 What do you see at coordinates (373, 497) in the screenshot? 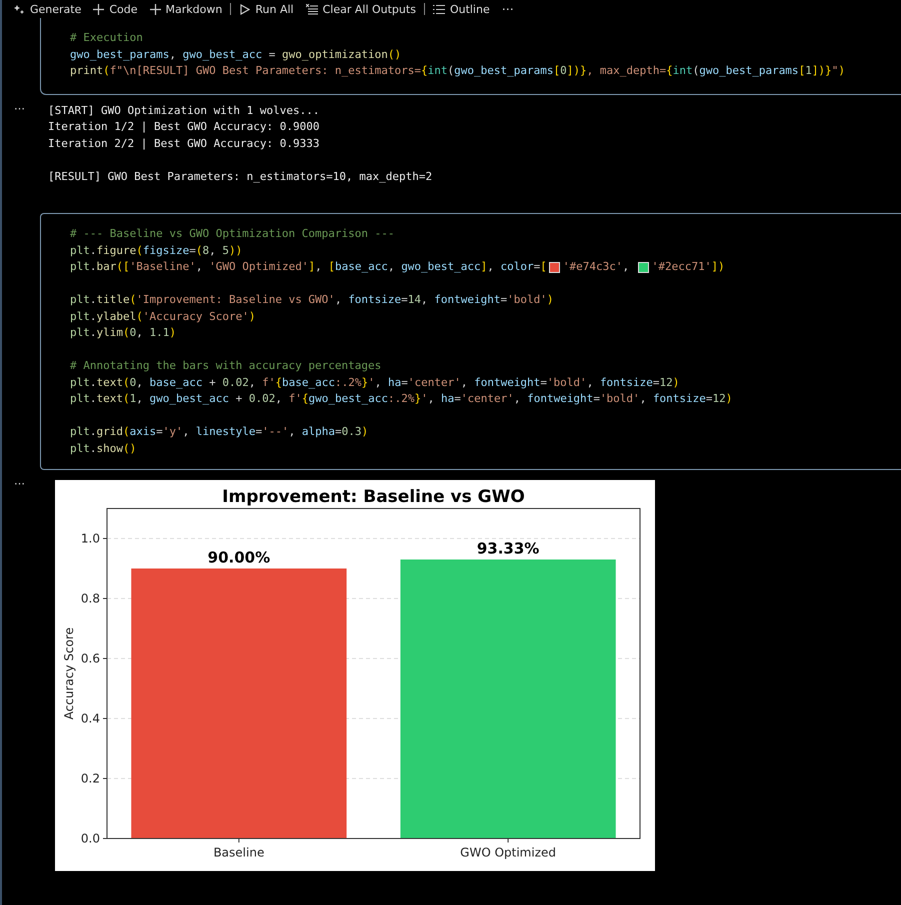
I see `chart-title: Improvement: Baseline vs GWO` at bounding box center [373, 497].